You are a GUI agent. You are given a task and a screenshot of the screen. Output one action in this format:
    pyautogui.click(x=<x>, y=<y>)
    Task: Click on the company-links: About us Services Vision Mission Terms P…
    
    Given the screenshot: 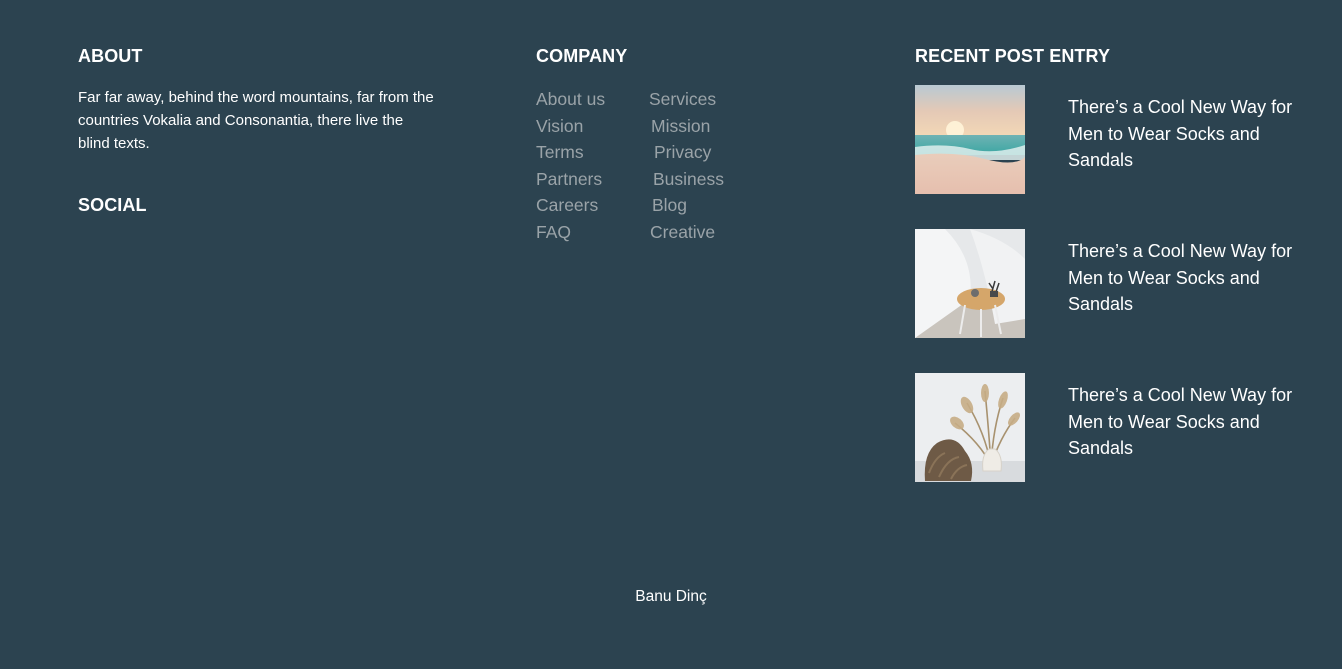 What is the action you would take?
    pyautogui.click(x=666, y=165)
    